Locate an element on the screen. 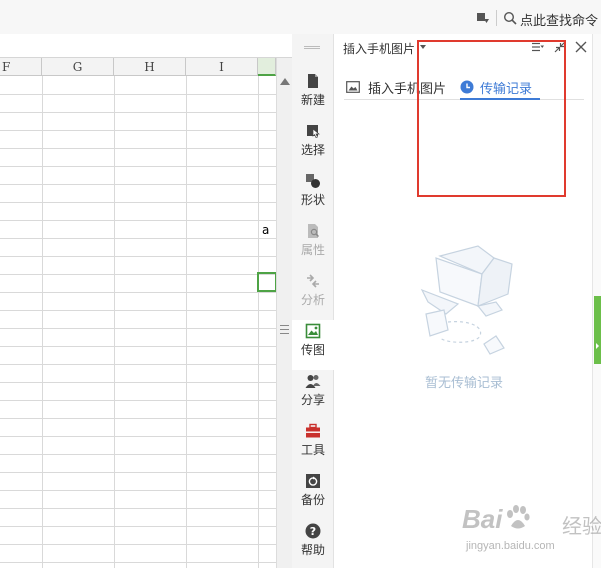 The image size is (601, 568). sidebar-item-tools: 工具 is located at coordinates (313, 445).